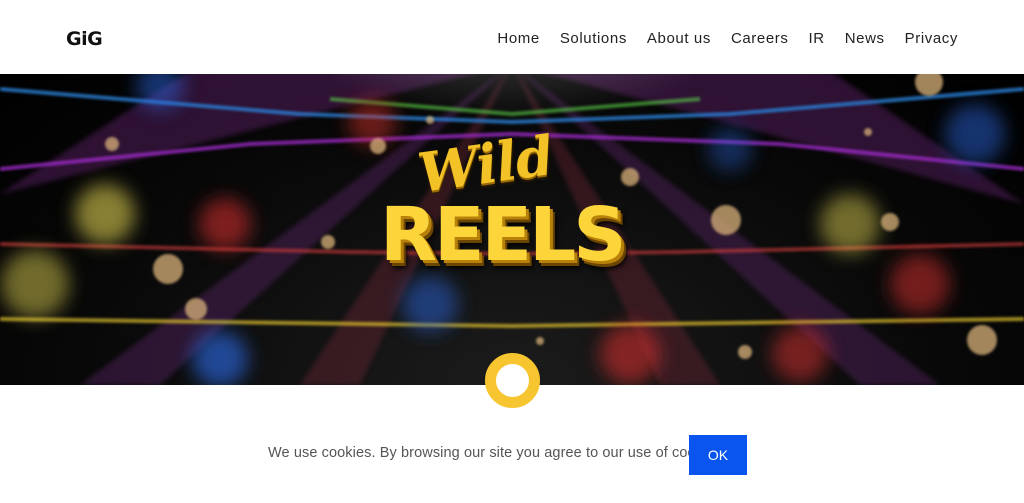  I want to click on cookie-ok-button: OK, so click(718, 455).